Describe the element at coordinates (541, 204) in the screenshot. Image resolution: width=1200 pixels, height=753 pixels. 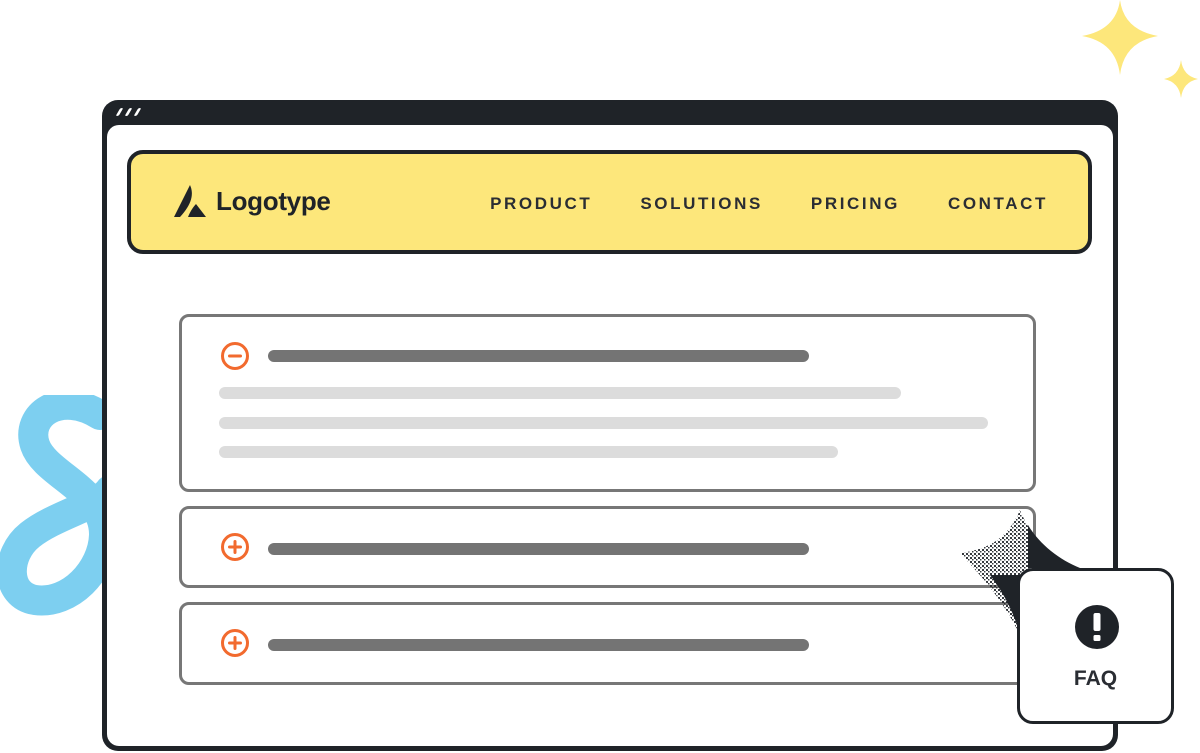
I see `nav-link-product: PRODUCT` at that location.